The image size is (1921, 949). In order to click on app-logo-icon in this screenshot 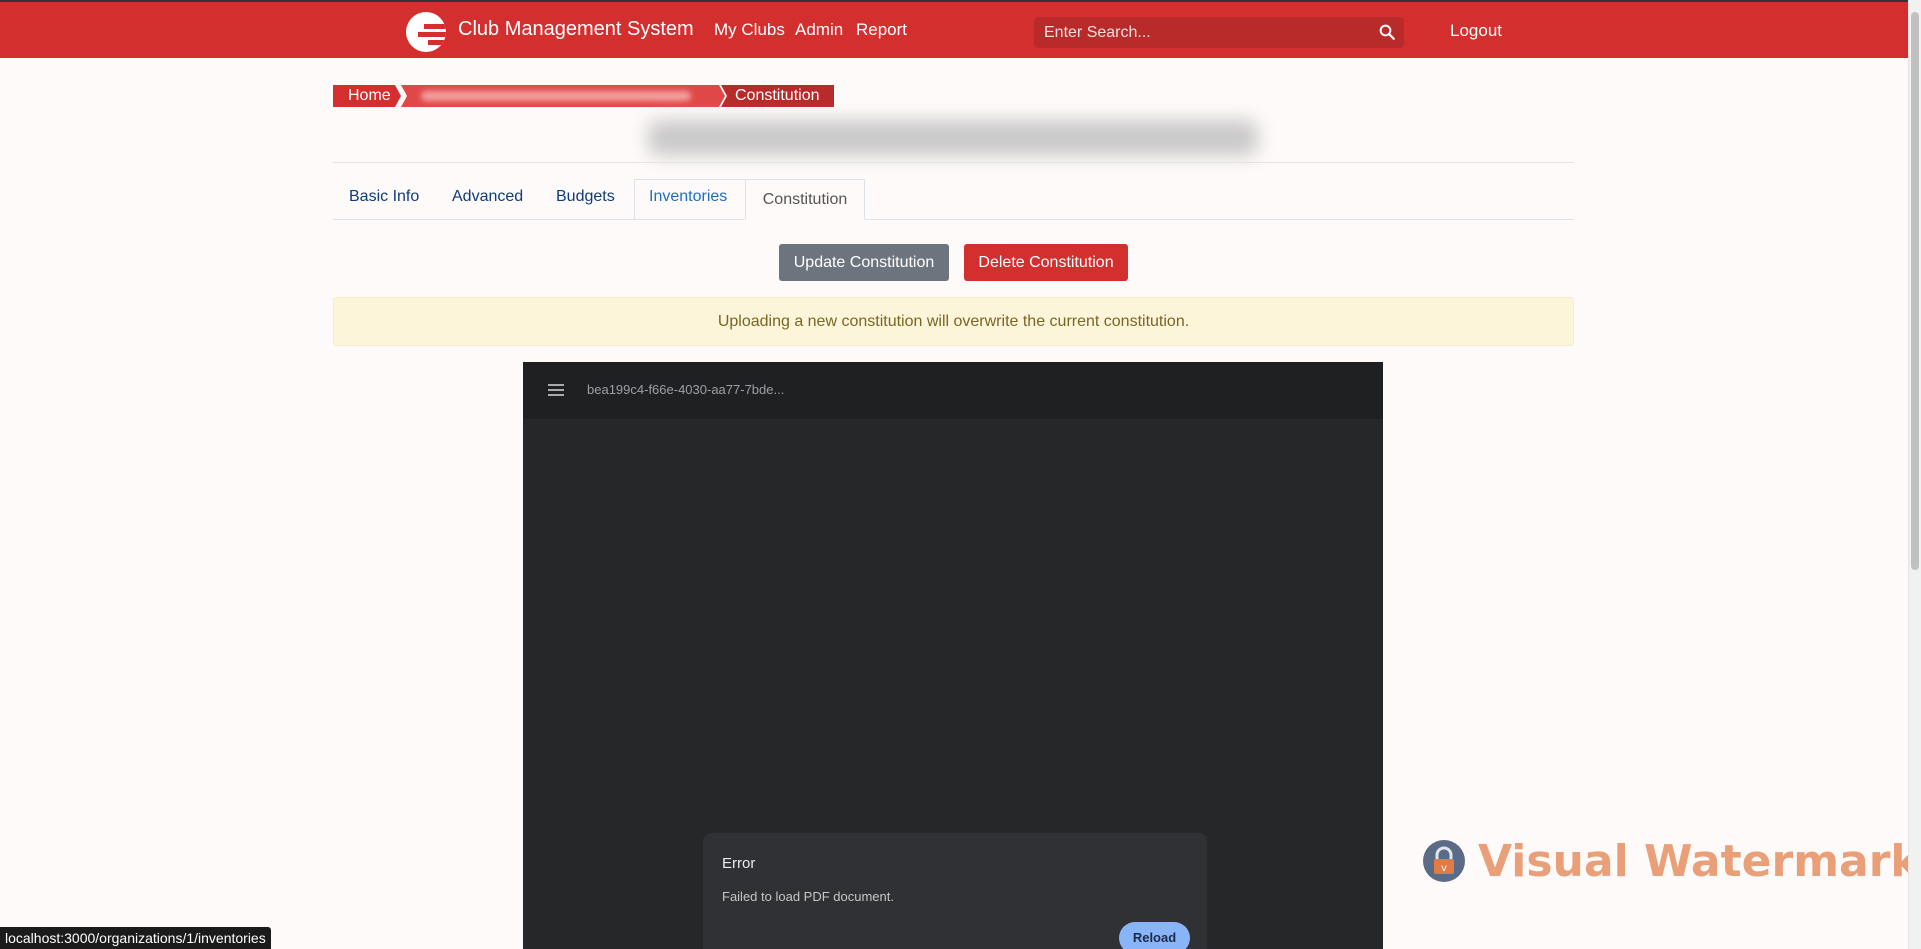, I will do `click(426, 32)`.